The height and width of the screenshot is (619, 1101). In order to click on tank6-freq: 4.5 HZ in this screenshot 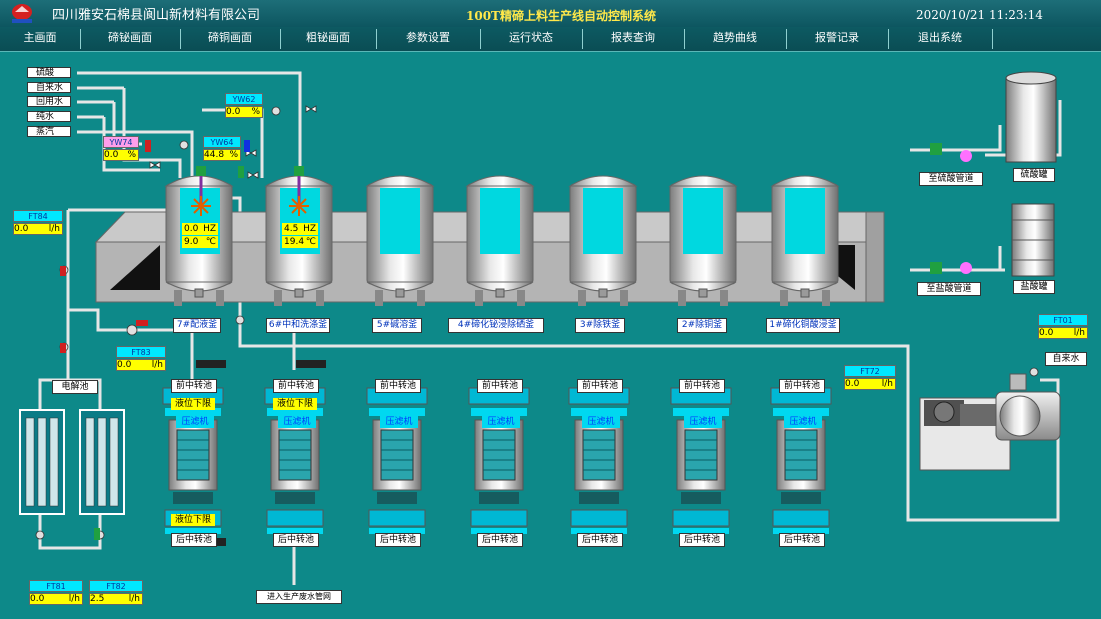, I will do `click(300, 229)`.